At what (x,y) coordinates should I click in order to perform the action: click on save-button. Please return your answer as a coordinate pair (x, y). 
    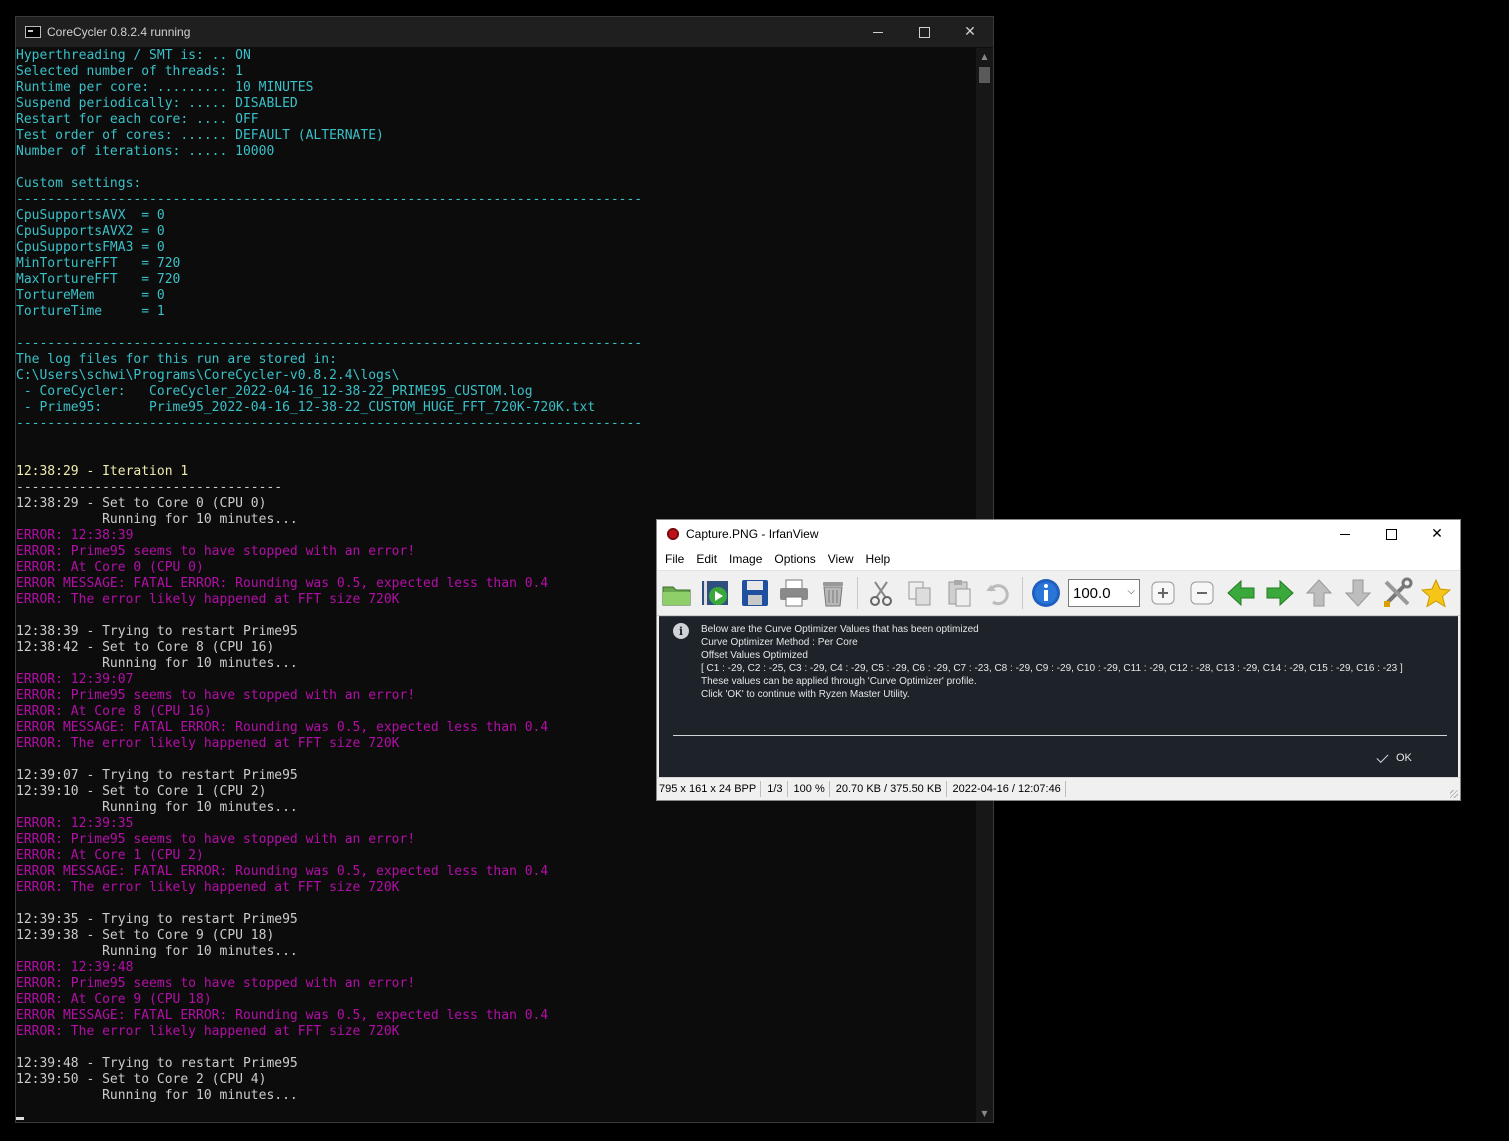
    Looking at the image, I should click on (755, 593).